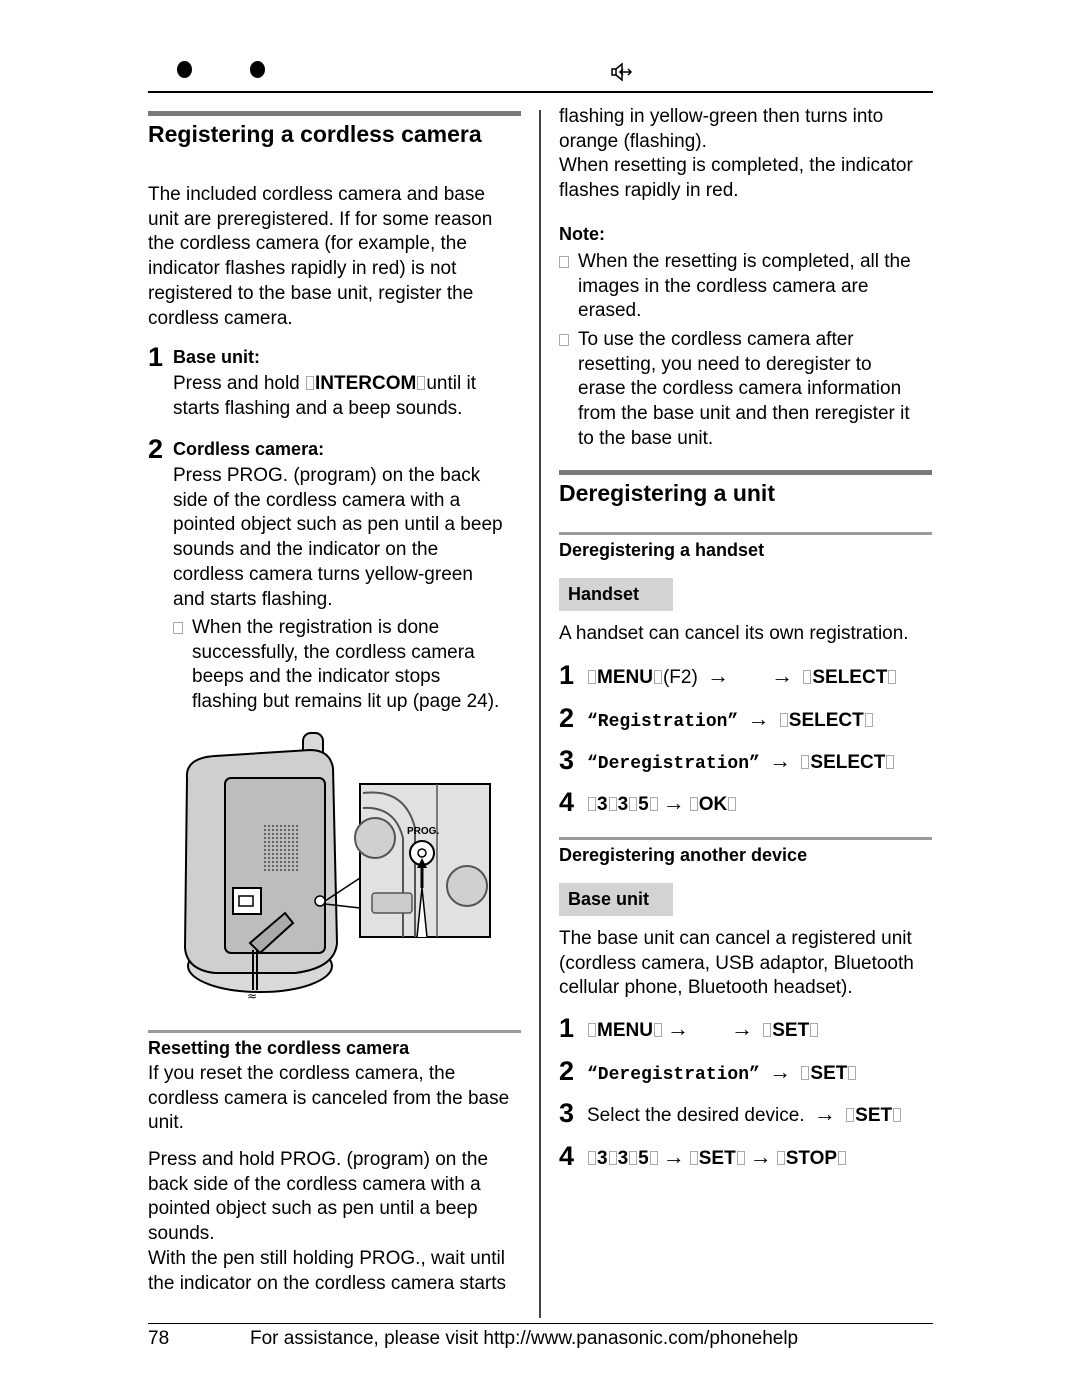  Describe the element at coordinates (315, 134) in the screenshot. I see `section-title-registering: Registering a cordless camera` at that location.